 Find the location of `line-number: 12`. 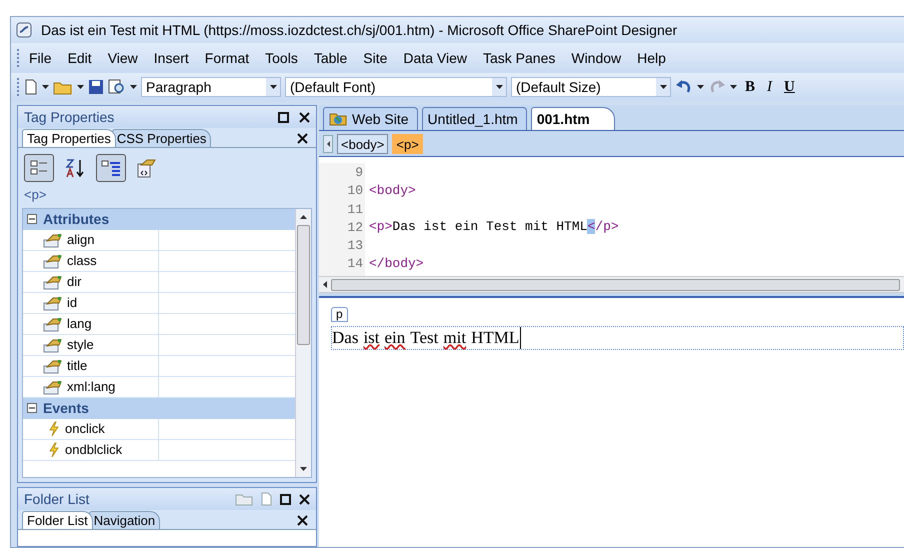

line-number: 12 is located at coordinates (355, 227).